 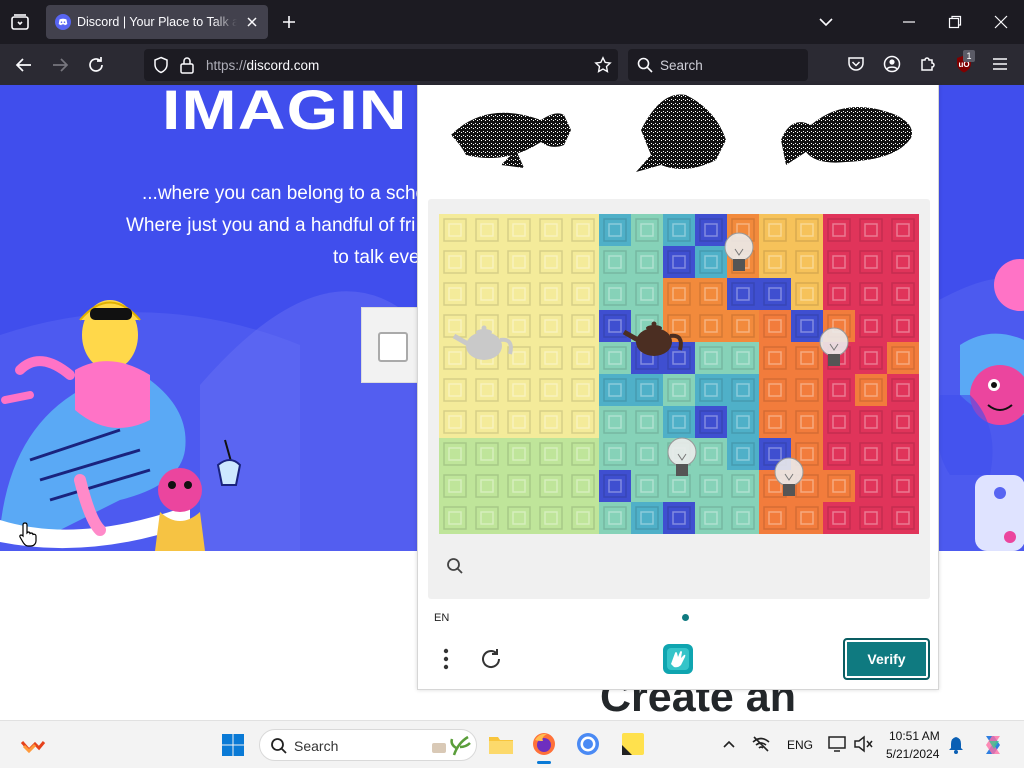 What do you see at coordinates (588, 744) in the screenshot?
I see `chrome-taskbar-icon` at bounding box center [588, 744].